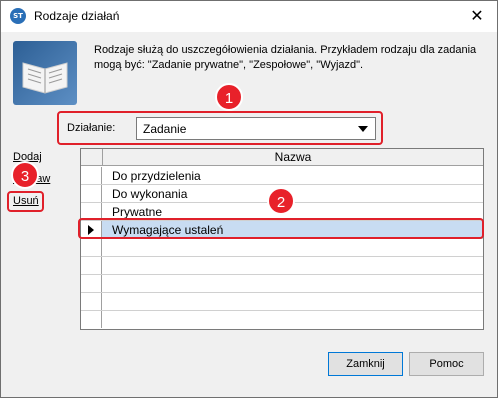  I want to click on callout-badge-1: 1, so click(229, 97).